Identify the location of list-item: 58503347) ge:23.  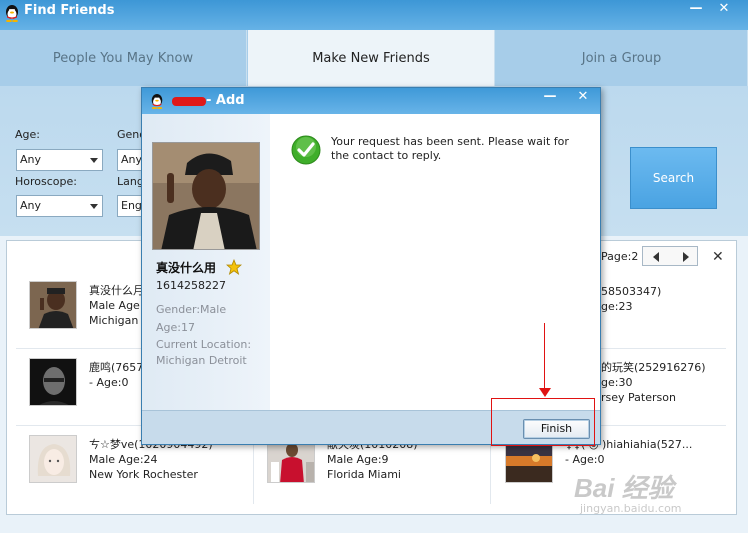
(631, 299).